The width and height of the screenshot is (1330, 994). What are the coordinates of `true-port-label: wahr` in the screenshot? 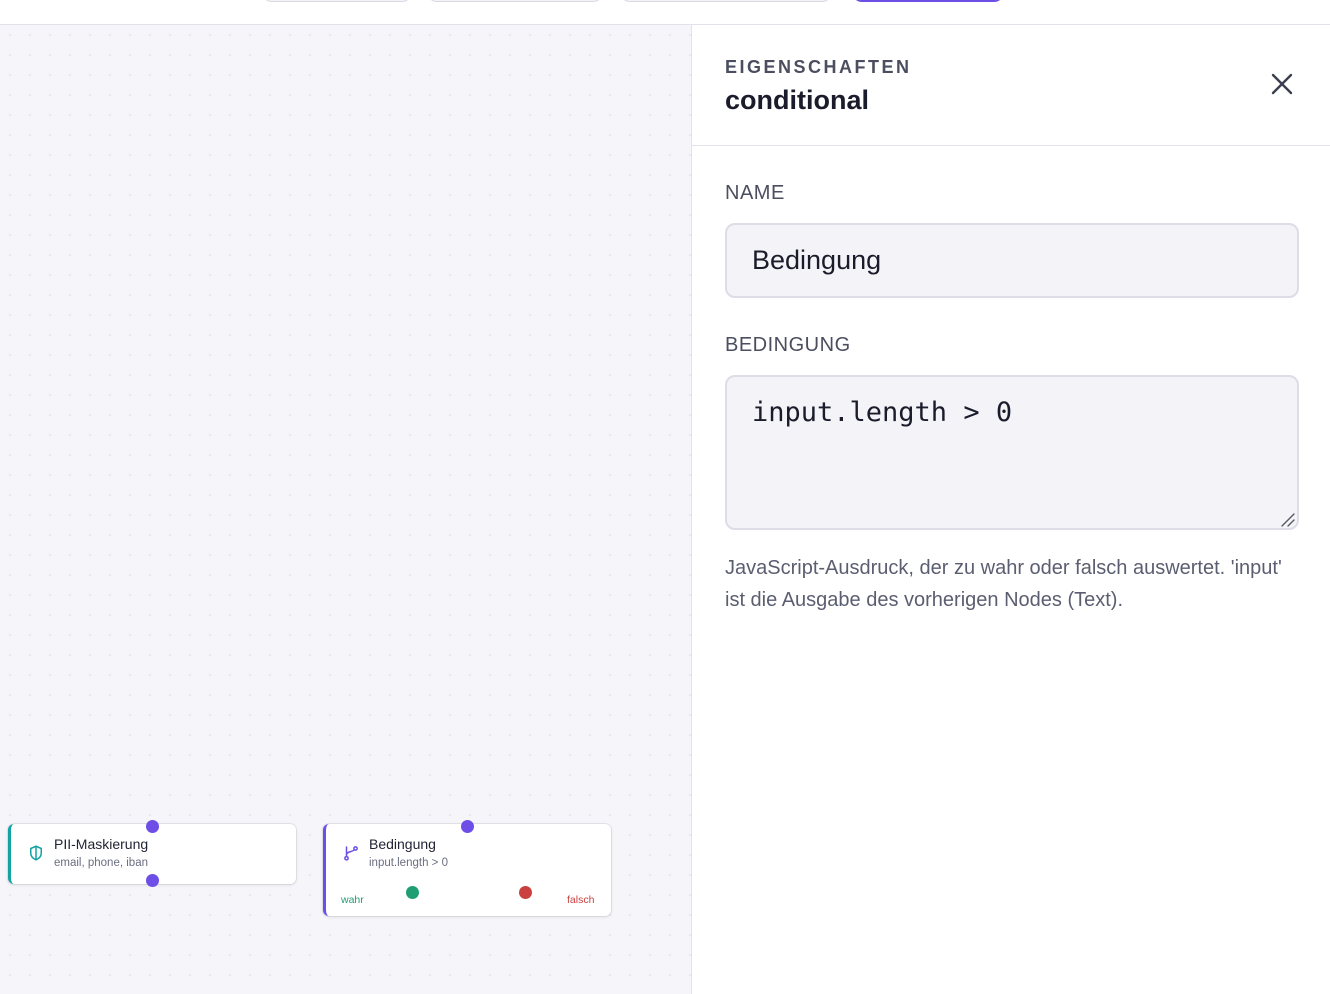 It's located at (352, 900).